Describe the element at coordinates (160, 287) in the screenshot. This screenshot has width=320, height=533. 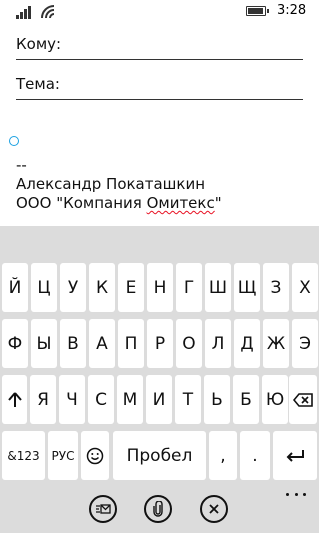
I see `key-row1-5: Н` at that location.